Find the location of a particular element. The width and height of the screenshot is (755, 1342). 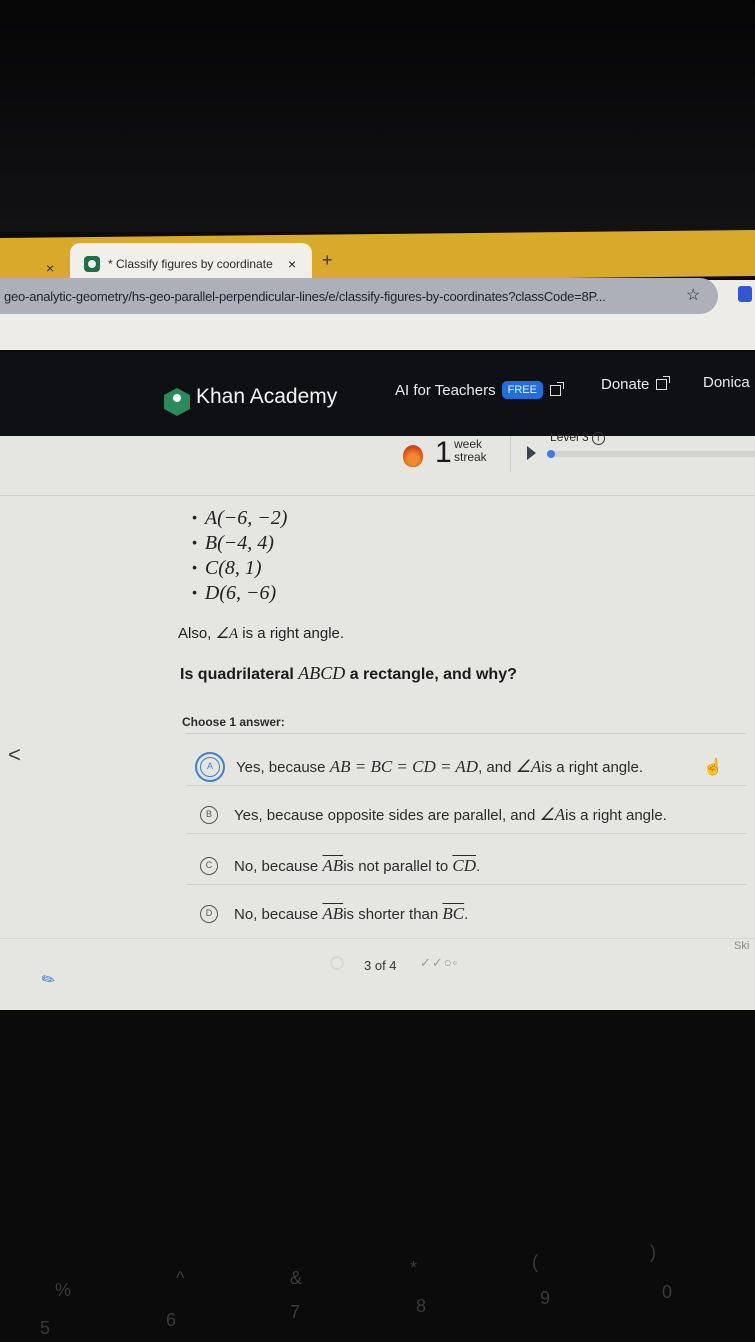

loading-spinner-icon is located at coordinates (337, 963).